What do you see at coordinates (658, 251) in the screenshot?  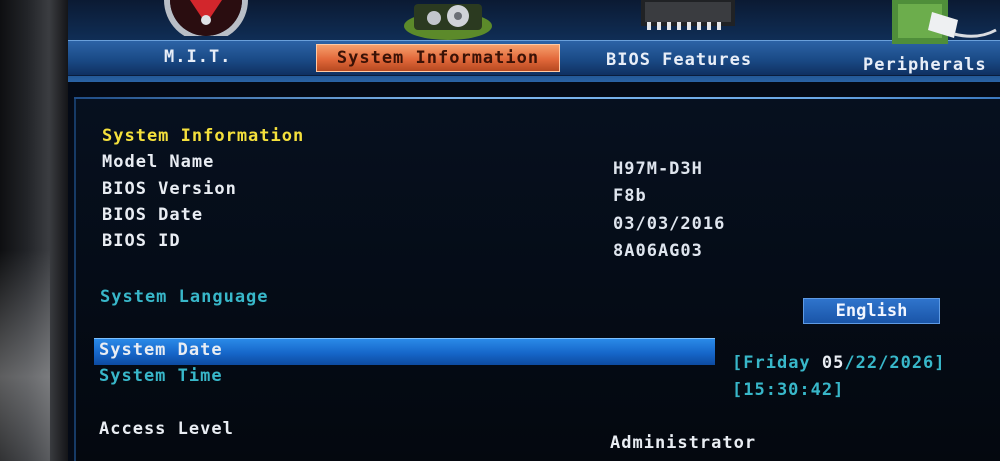 I see `bios-id-value: 8A06AG03` at bounding box center [658, 251].